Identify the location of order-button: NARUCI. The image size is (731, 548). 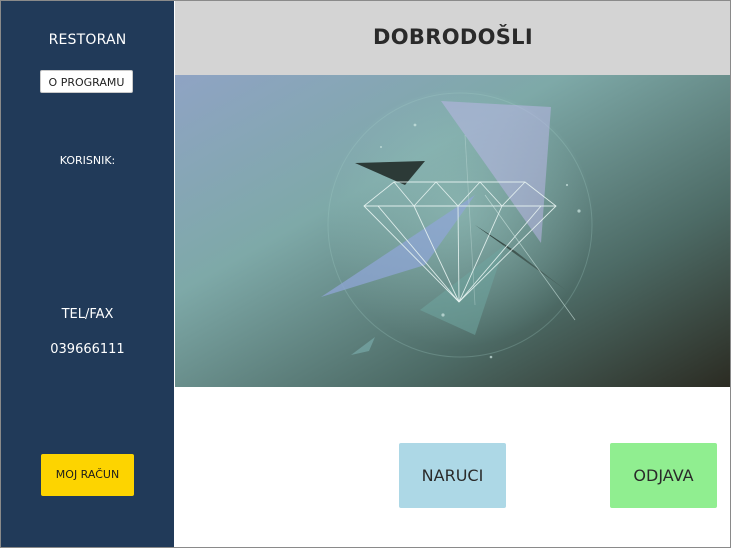
(452, 475).